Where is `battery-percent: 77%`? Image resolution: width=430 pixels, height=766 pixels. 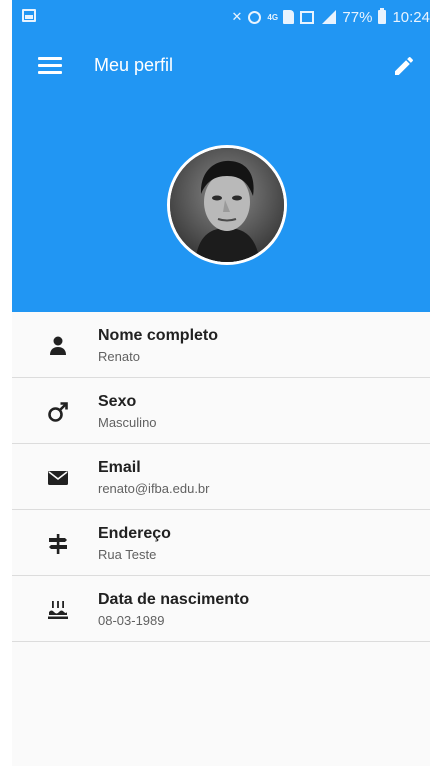 battery-percent: 77% is located at coordinates (357, 17).